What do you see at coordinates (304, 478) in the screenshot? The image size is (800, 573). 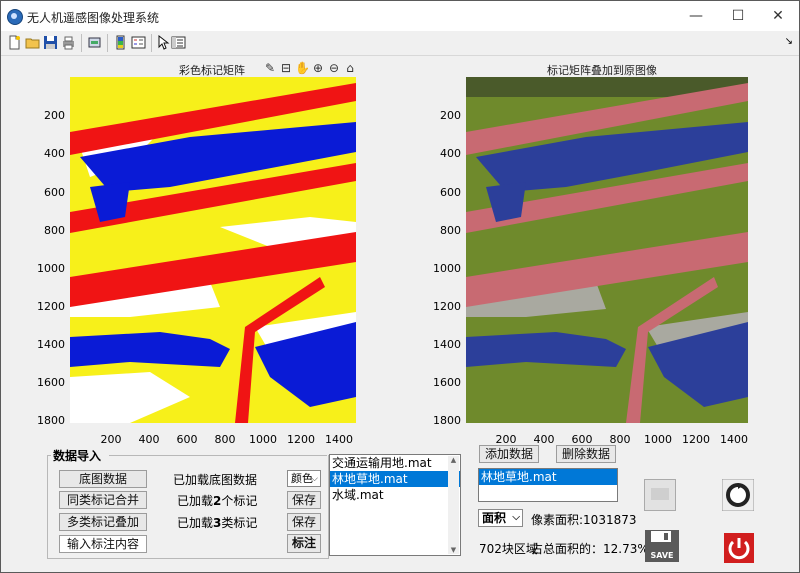 I see `color-select: 颜色 ⌵` at bounding box center [304, 478].